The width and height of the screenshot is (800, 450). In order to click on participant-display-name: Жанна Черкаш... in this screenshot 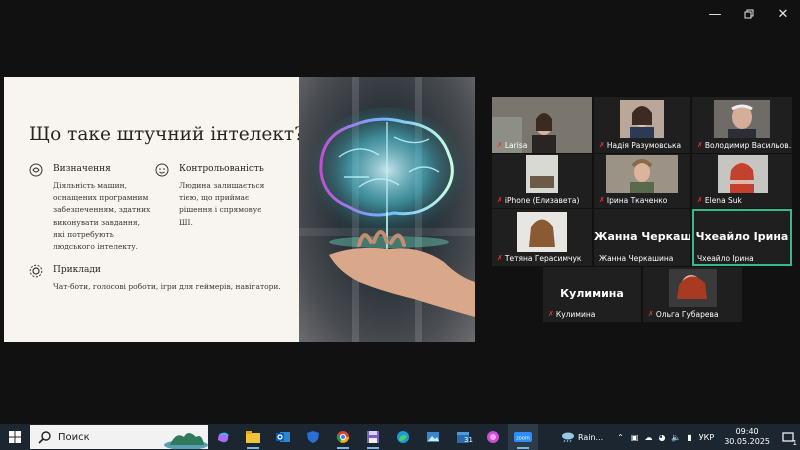, I will do `click(642, 236)`.